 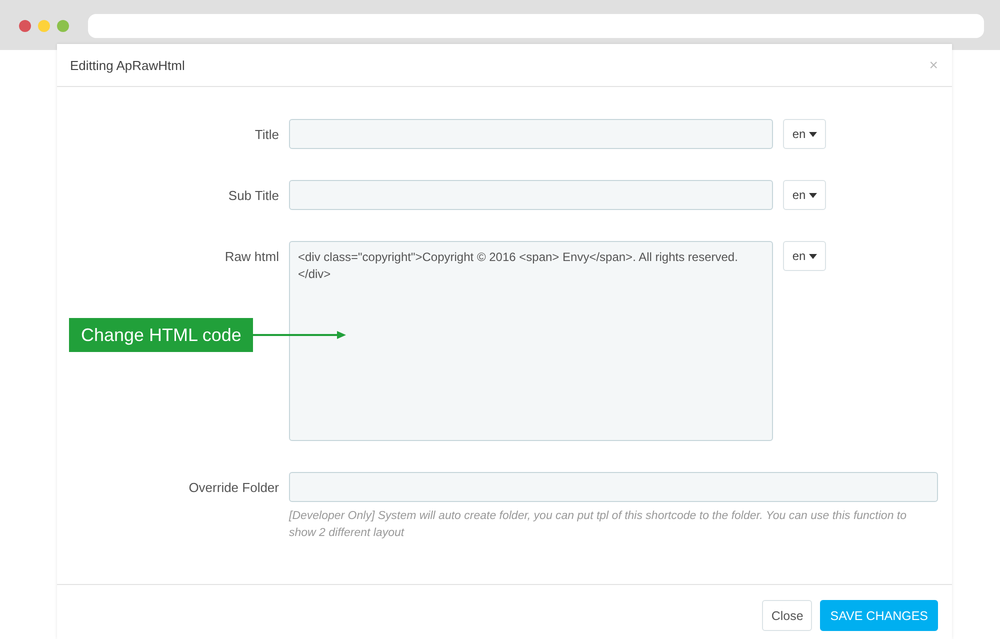 I want to click on help-text: [Developer Only] System will auto create folder, you can put tpl of this shortcode to the folder. You can use this function to show 2 different layout, so click(x=598, y=525).